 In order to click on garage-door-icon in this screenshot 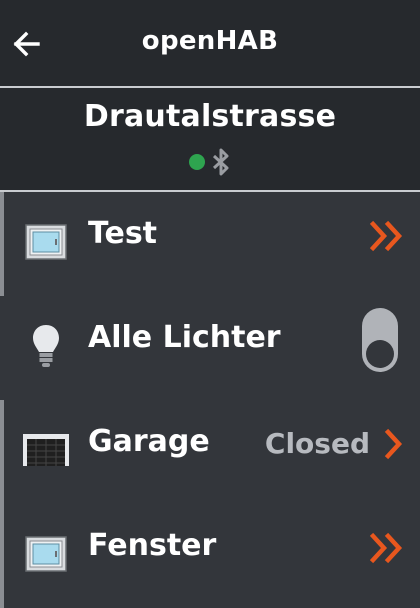, I will do `click(46, 450)`.